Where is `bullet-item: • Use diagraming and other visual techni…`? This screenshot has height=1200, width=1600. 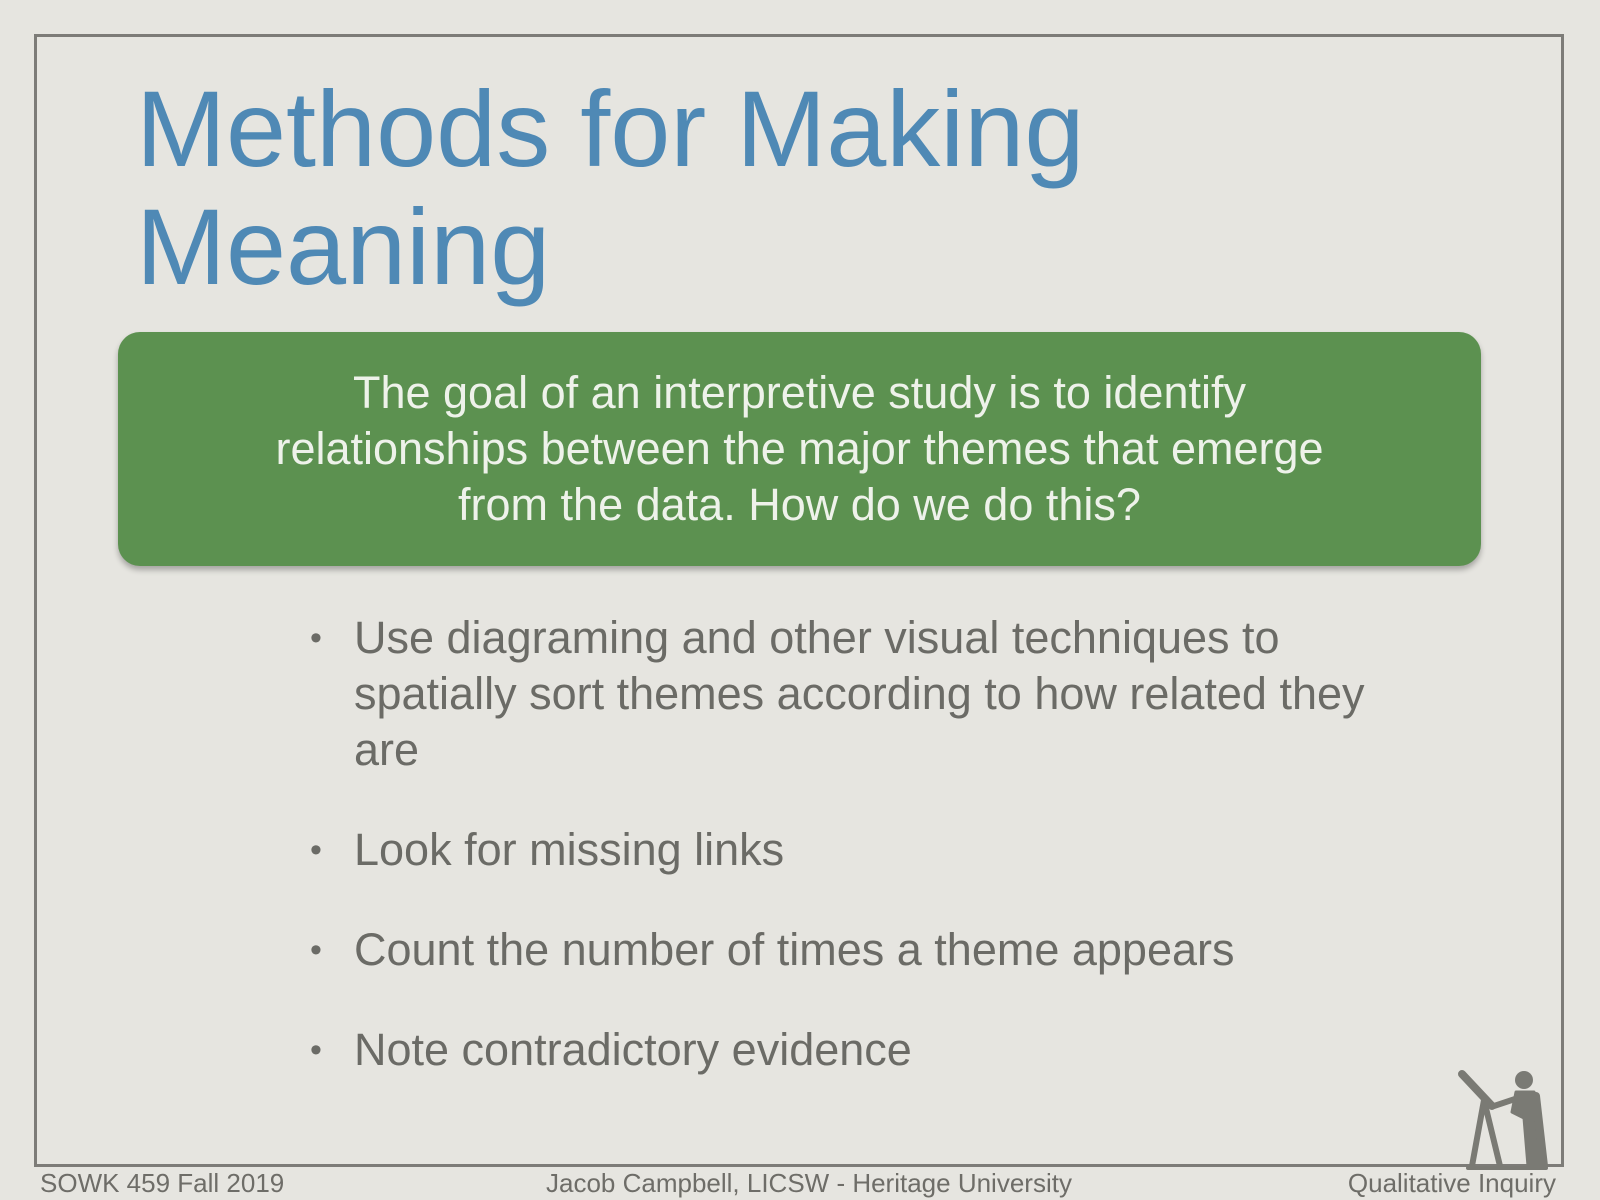
bullet-item: • Use diagraming and other visual techni… is located at coordinates (860, 694).